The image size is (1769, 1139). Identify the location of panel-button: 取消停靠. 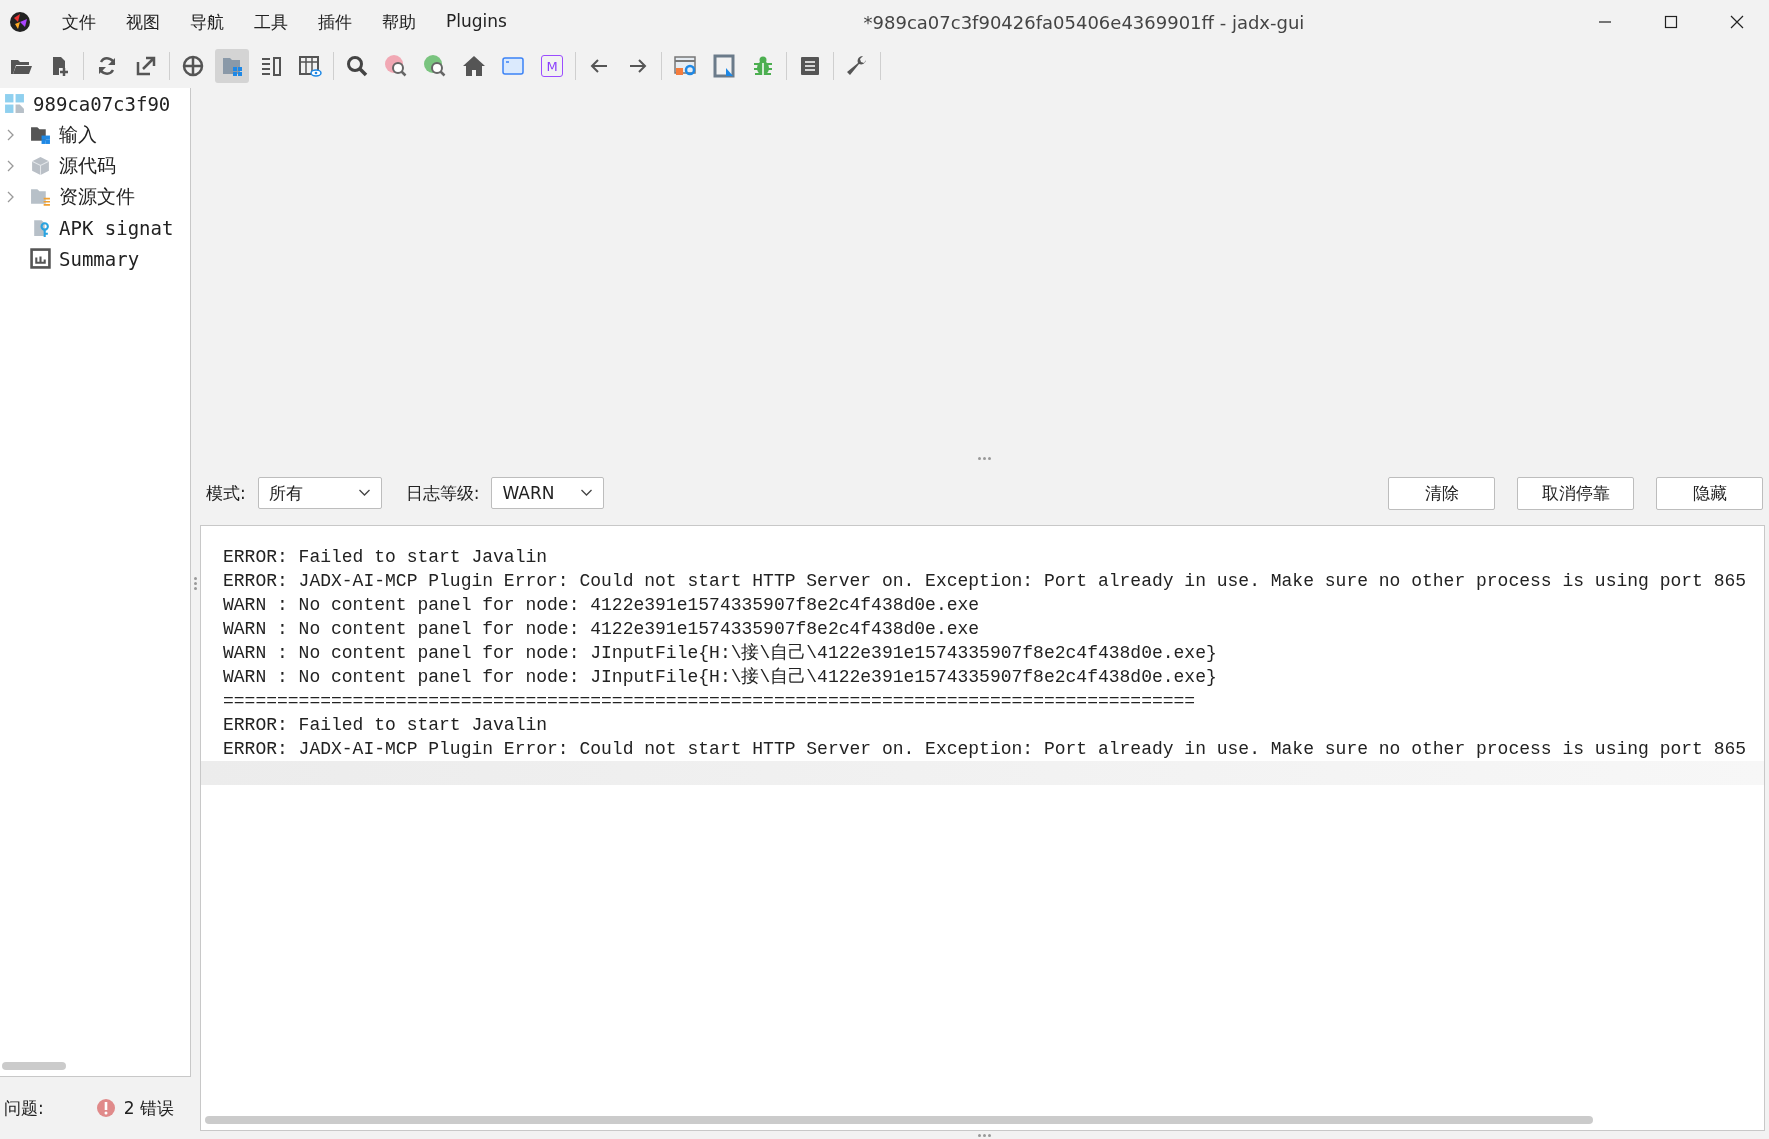
(1575, 493).